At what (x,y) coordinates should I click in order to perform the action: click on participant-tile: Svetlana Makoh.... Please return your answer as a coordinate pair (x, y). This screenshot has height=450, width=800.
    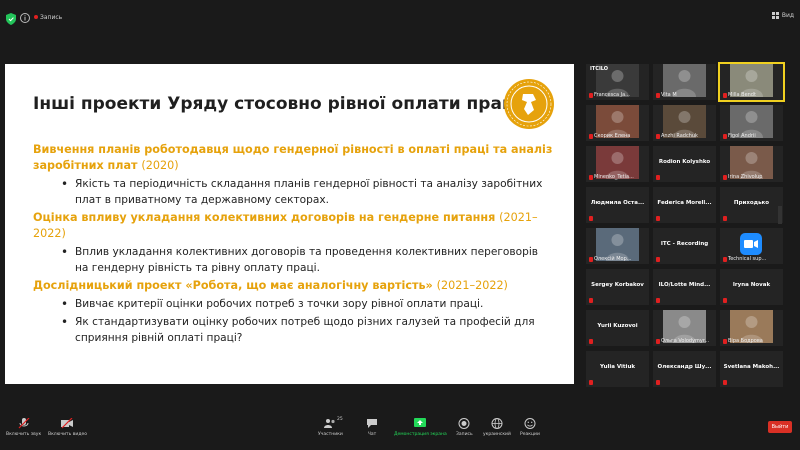
    Looking at the image, I should click on (751, 369).